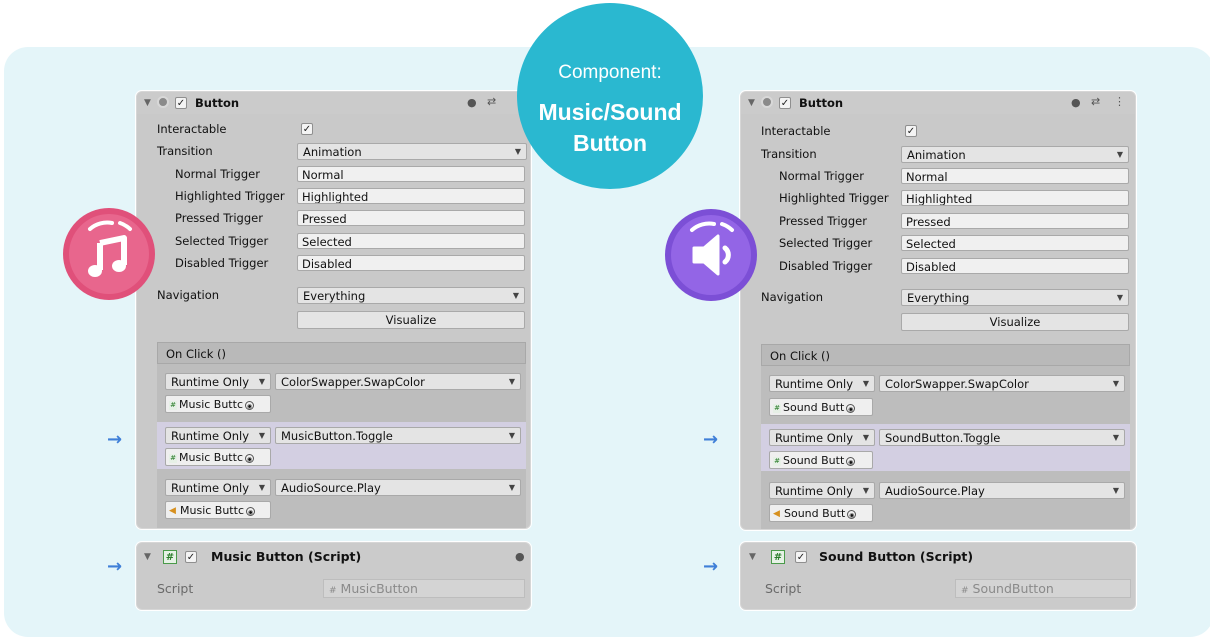 This screenshot has width=1210, height=641. I want to click on pressed-trigger-label: Pressed Trigger, so click(219, 218).